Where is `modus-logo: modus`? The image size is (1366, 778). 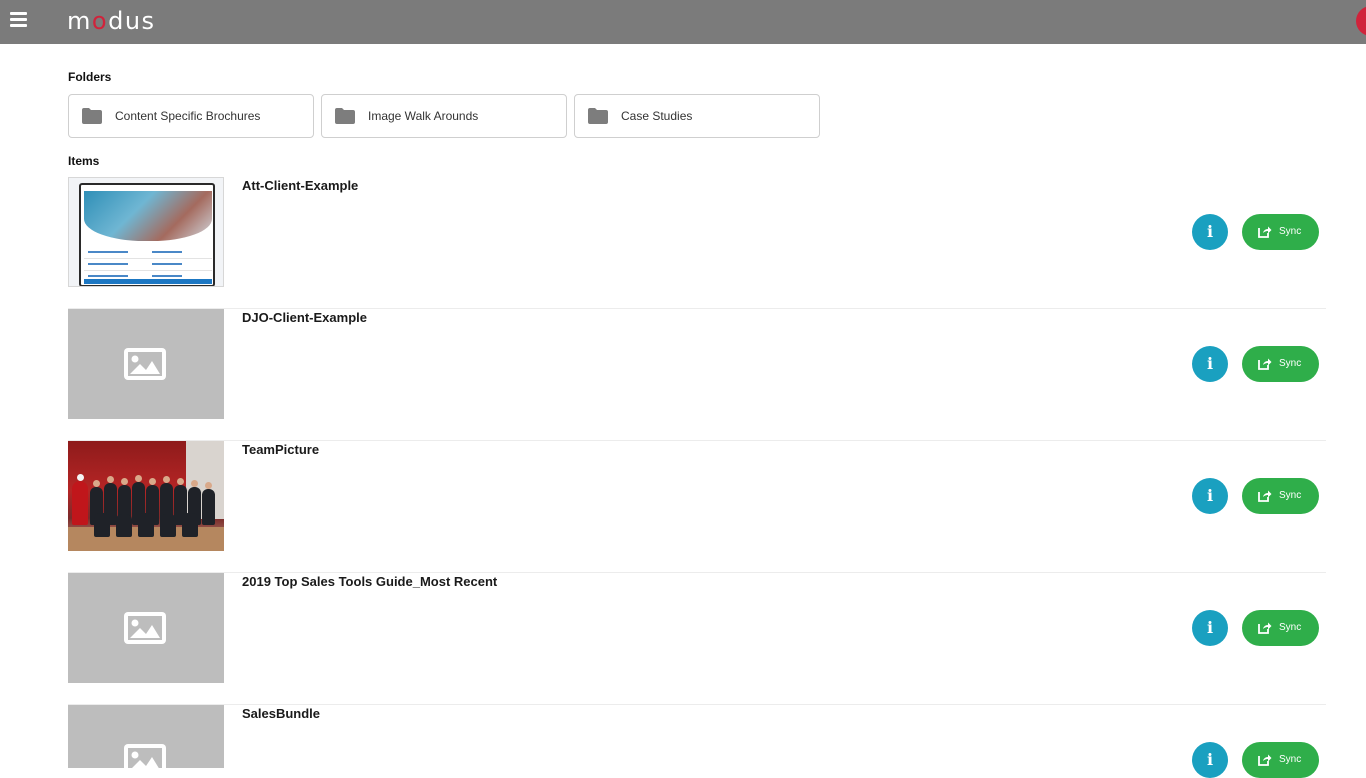
modus-logo: modus is located at coordinates (111, 21).